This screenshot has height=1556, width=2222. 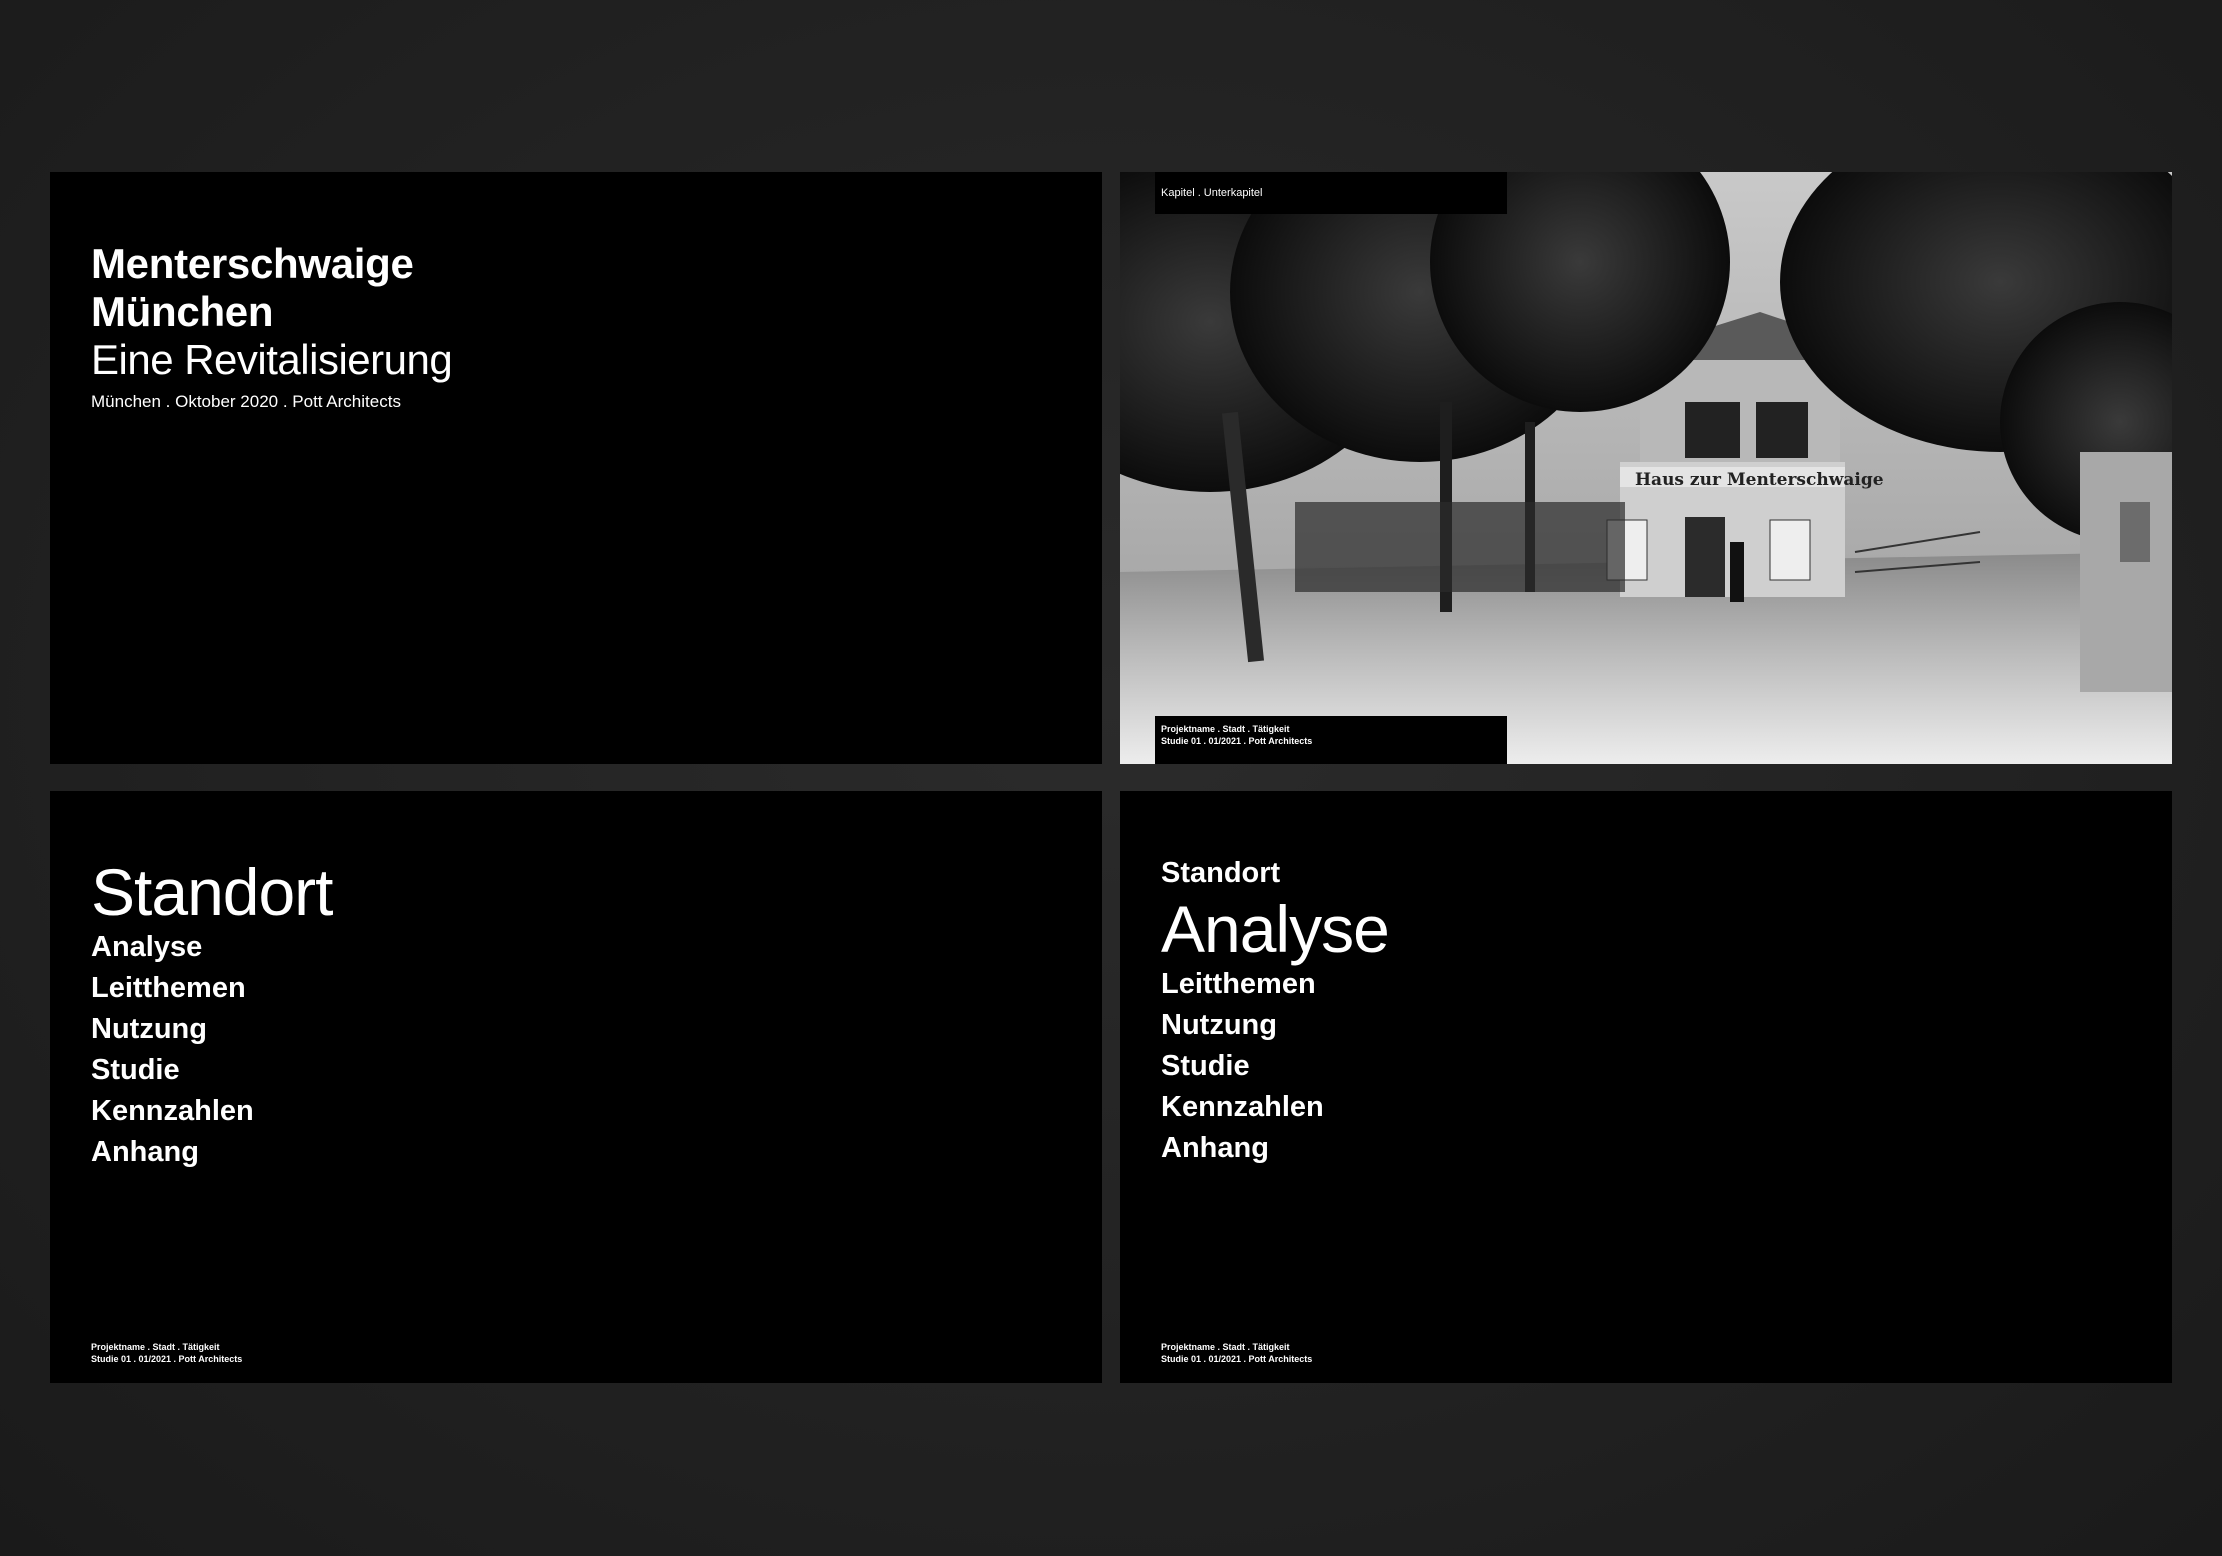 I want to click on inn-sign: Haus zur Menterschwaige, so click(x=1759, y=480).